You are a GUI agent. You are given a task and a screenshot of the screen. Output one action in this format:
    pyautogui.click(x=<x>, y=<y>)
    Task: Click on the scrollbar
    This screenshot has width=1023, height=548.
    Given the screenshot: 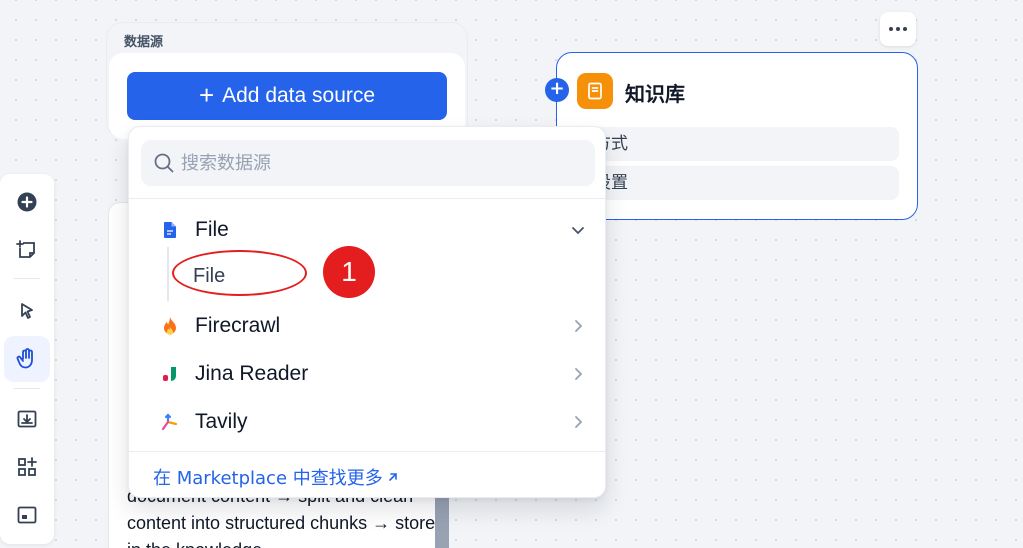 What is the action you would take?
    pyautogui.click(x=442, y=520)
    